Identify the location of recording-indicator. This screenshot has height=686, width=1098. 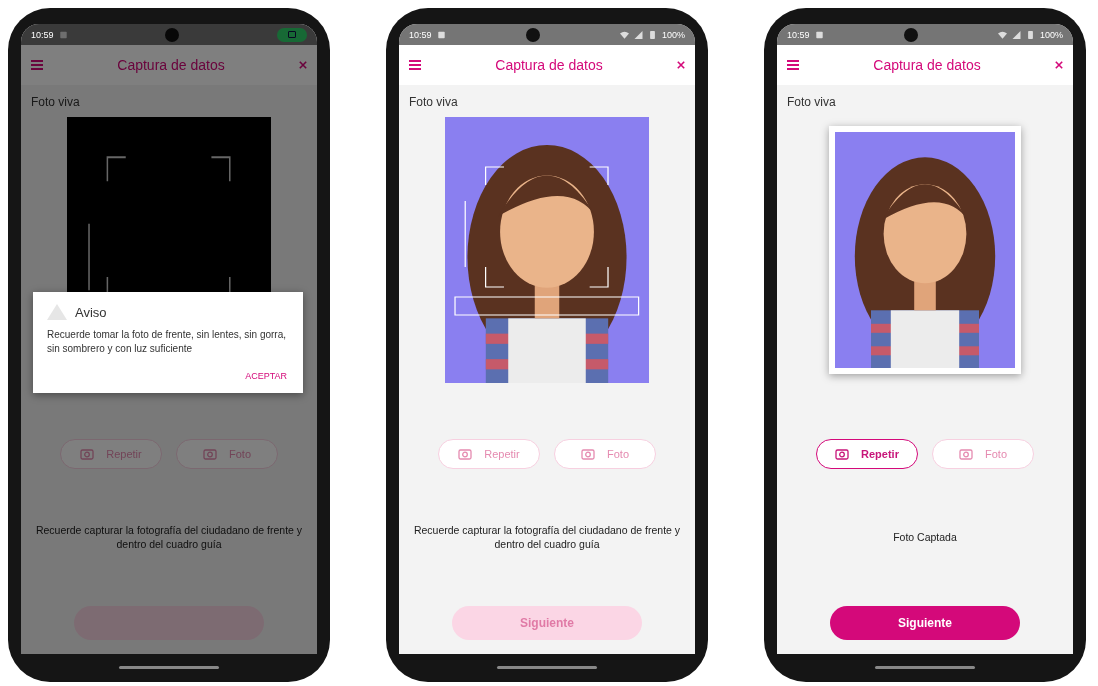
(292, 34).